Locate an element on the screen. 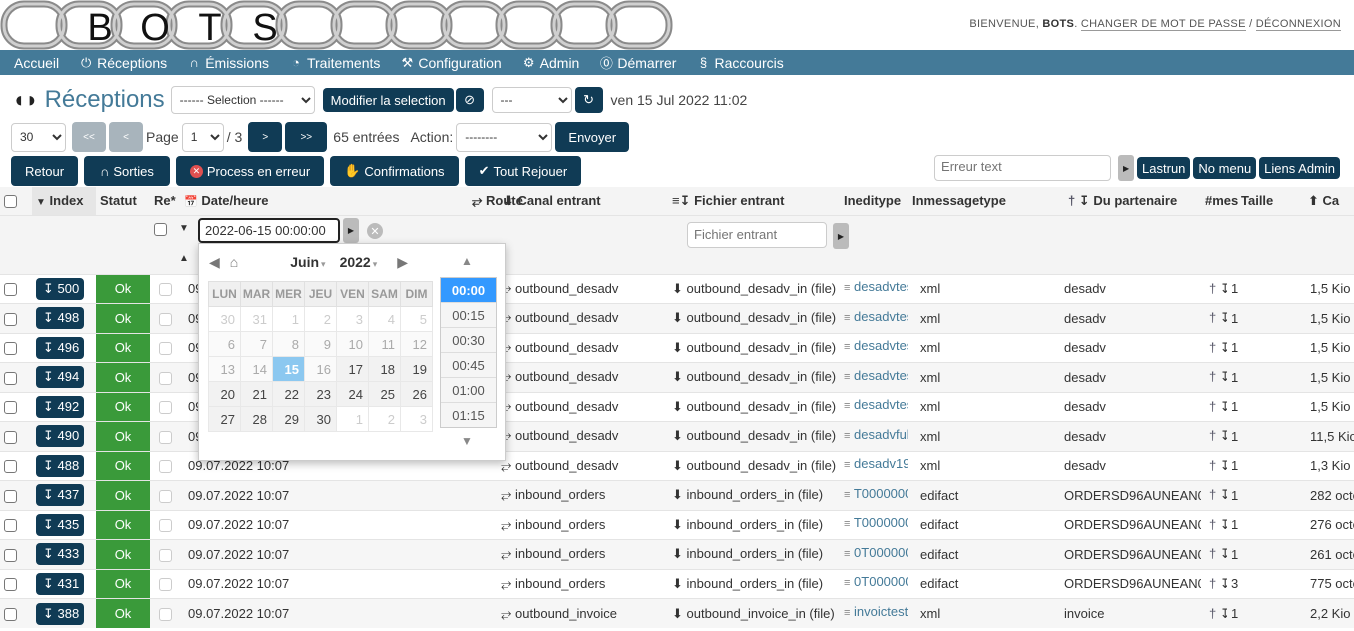 This screenshot has width=1354, height=631. index-badge: ↧ 388 is located at coordinates (60, 613).